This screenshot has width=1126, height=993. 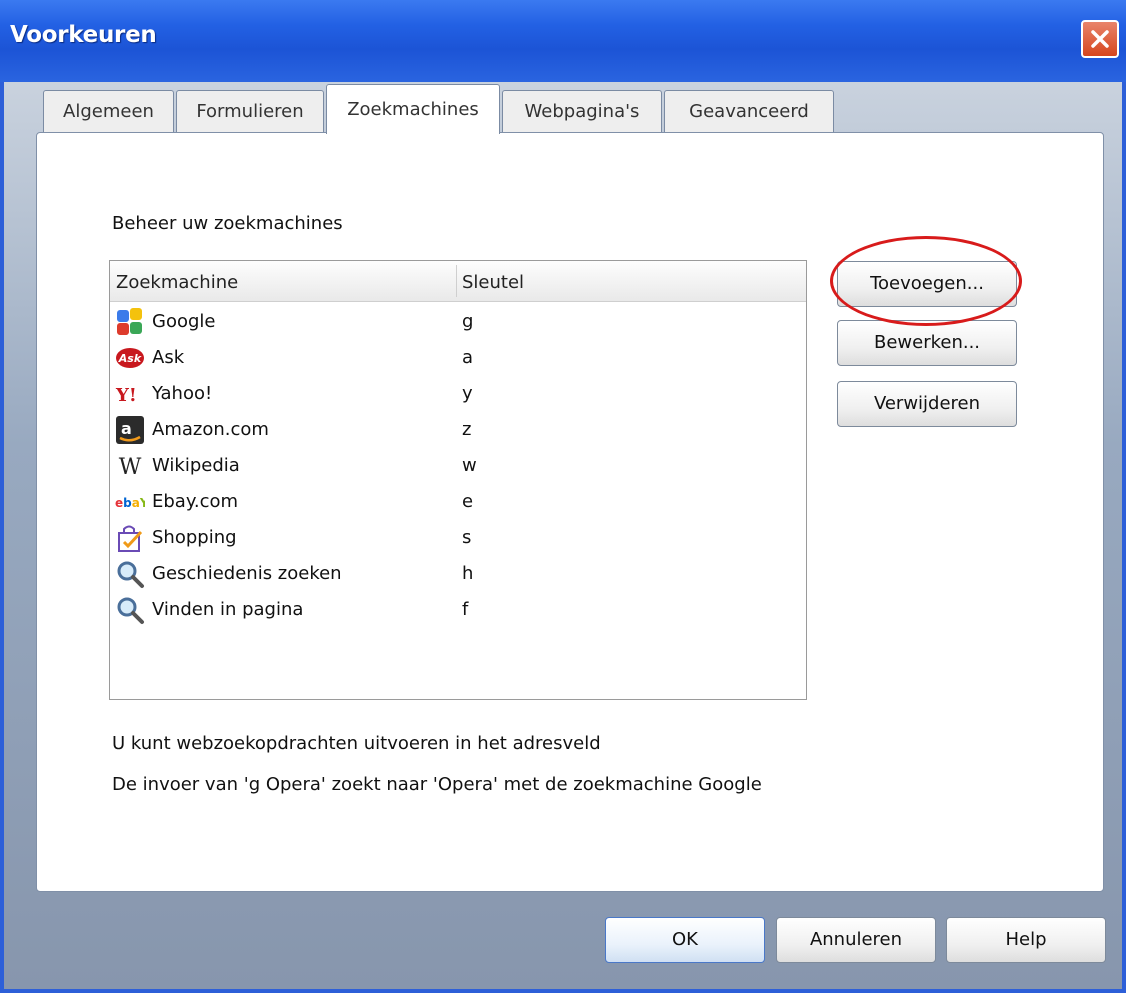 I want to click on engine-key: w, so click(x=469, y=465).